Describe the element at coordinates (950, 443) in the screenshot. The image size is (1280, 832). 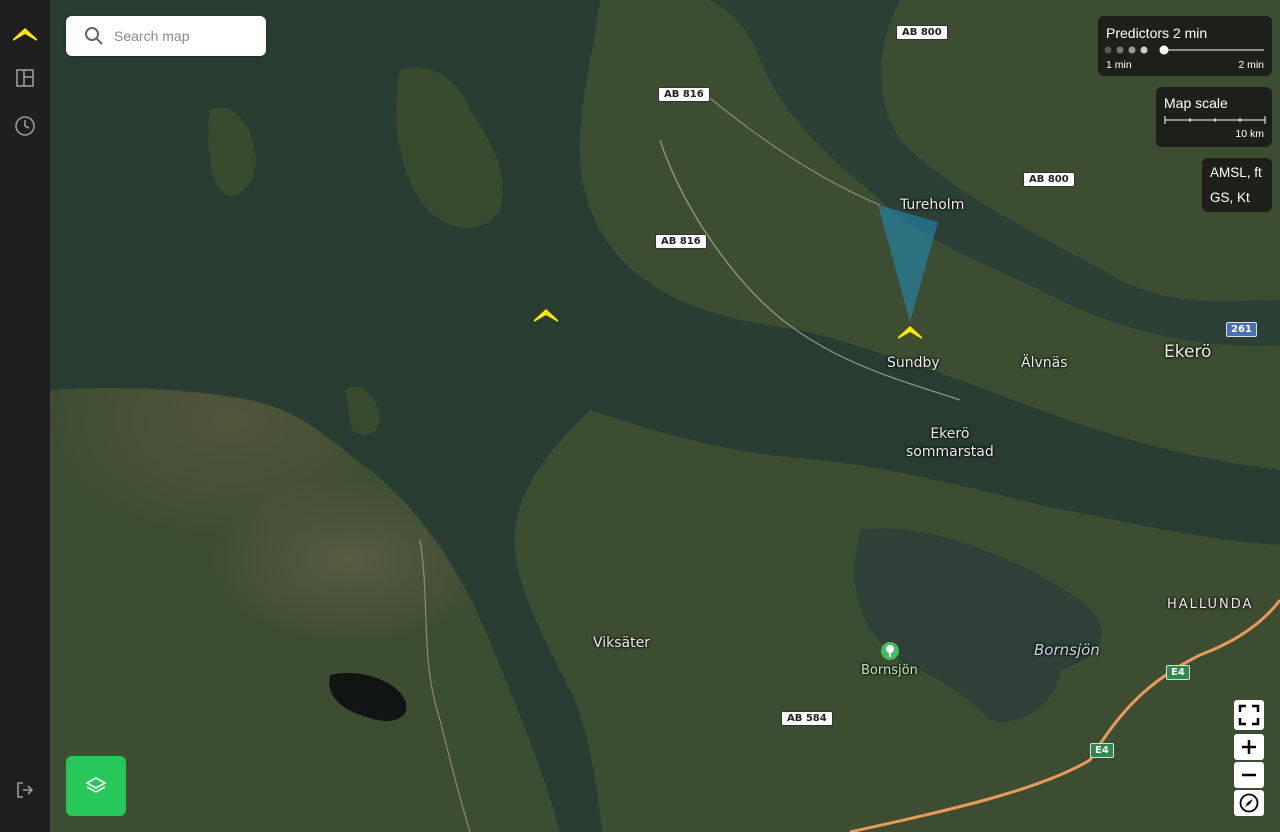
I see `place-label-ekero-sommarstad: Ekerö sommarstad` at that location.